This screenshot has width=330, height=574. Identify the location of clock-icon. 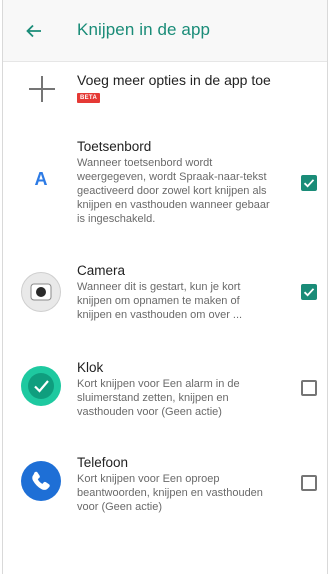
(41, 386).